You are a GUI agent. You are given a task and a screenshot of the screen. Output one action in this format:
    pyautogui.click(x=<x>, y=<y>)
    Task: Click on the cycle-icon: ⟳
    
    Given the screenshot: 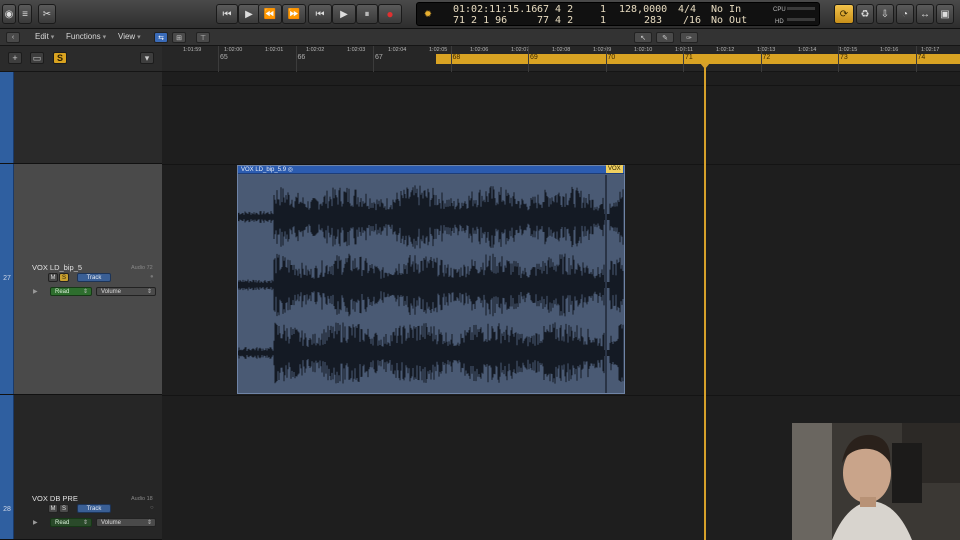 What is the action you would take?
    pyautogui.click(x=844, y=14)
    